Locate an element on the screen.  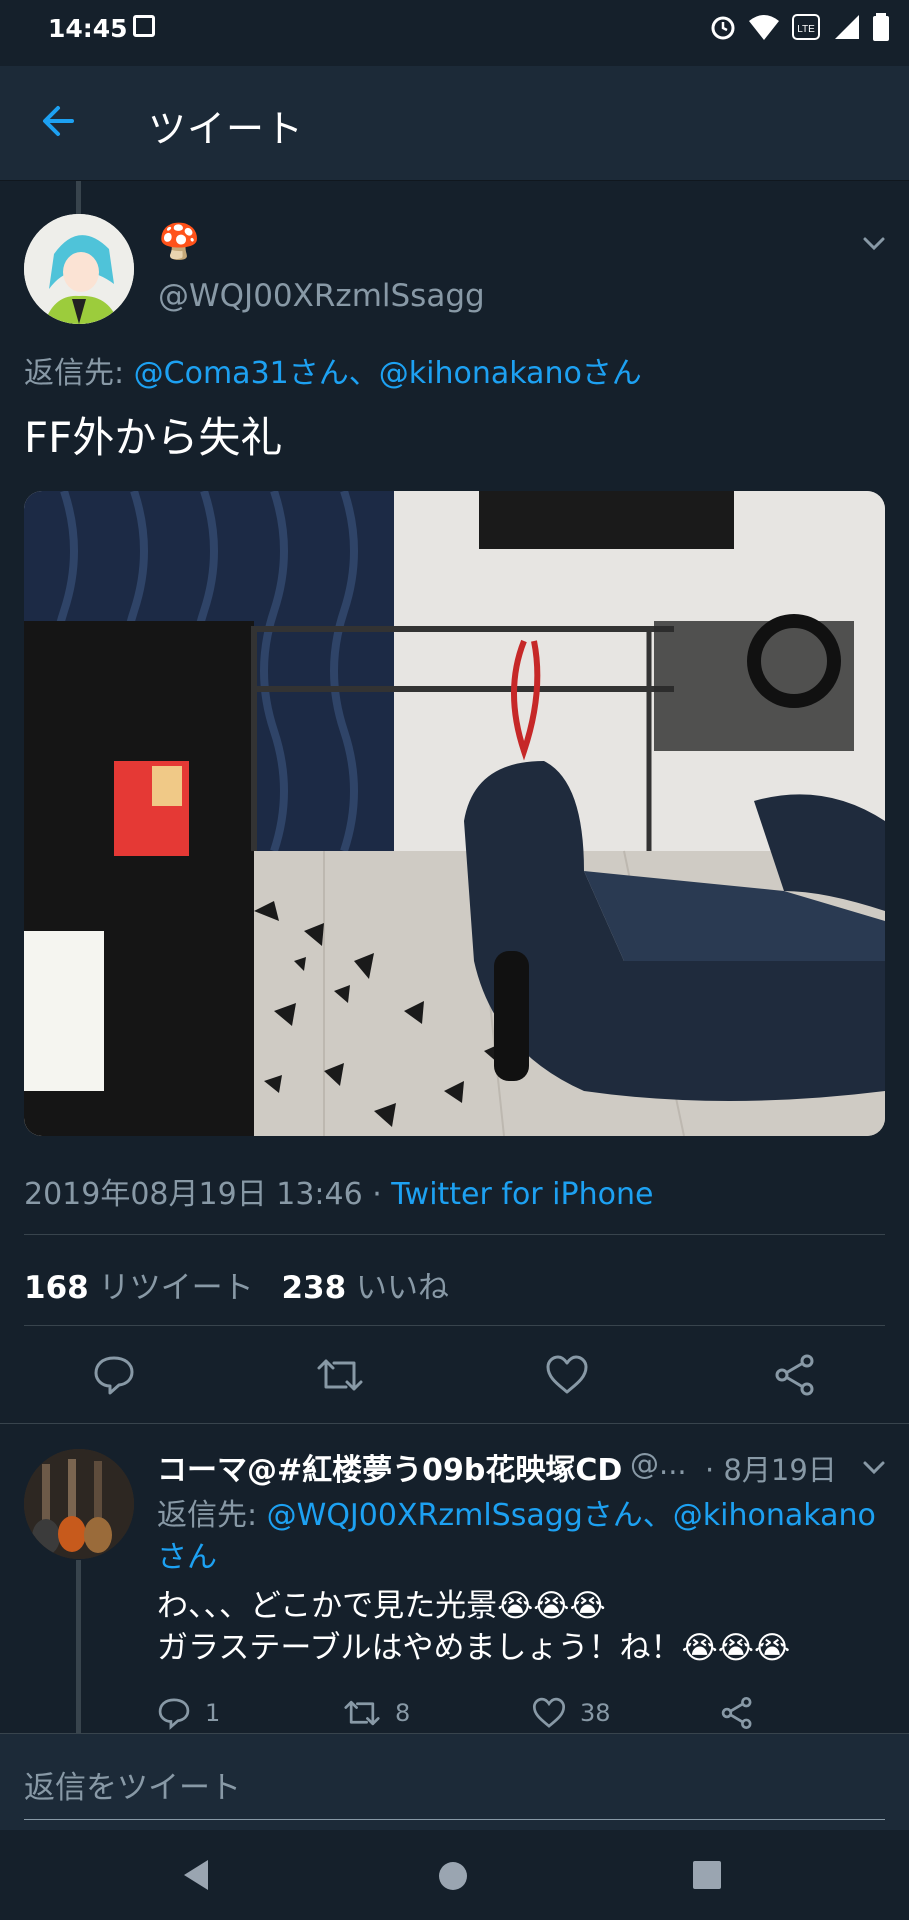
reply-reply-action: 1 is located at coordinates (188, 1713).